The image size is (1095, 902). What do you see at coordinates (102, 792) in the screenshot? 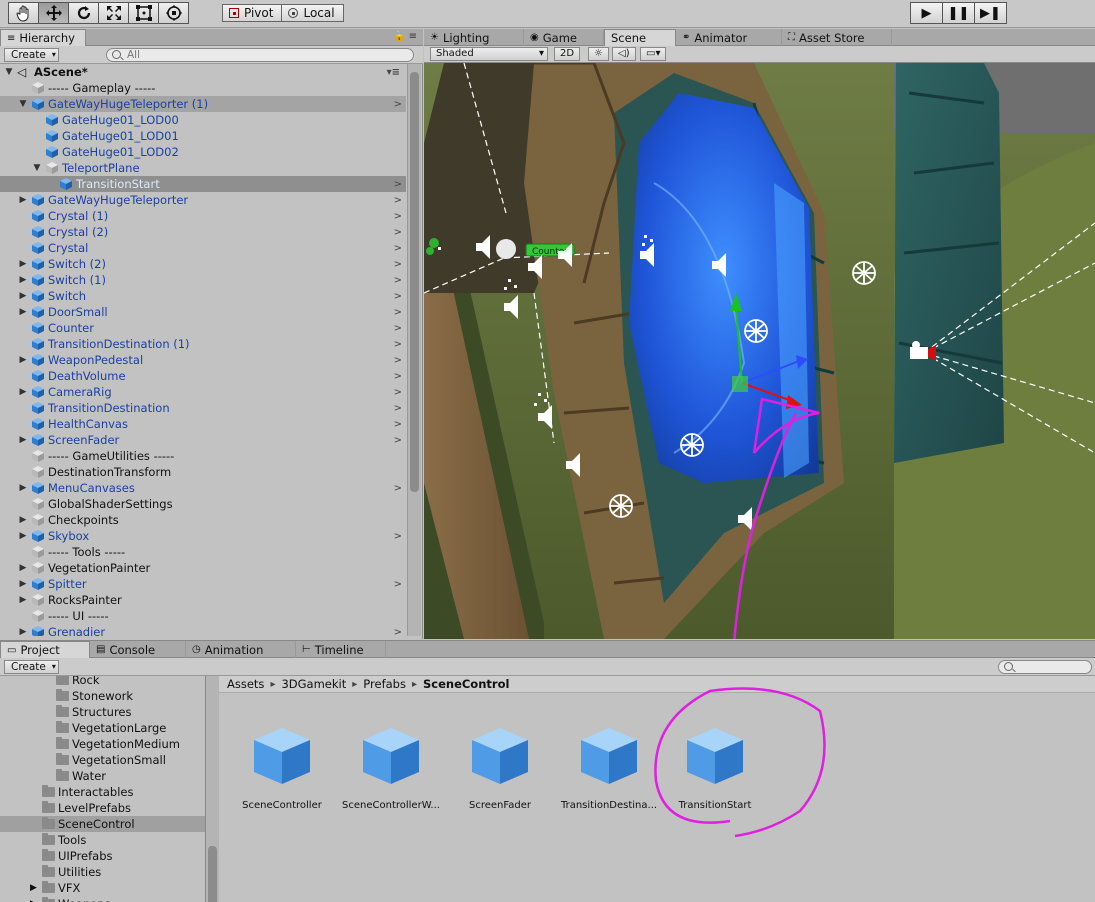
I see `folder-row: Interactables` at bounding box center [102, 792].